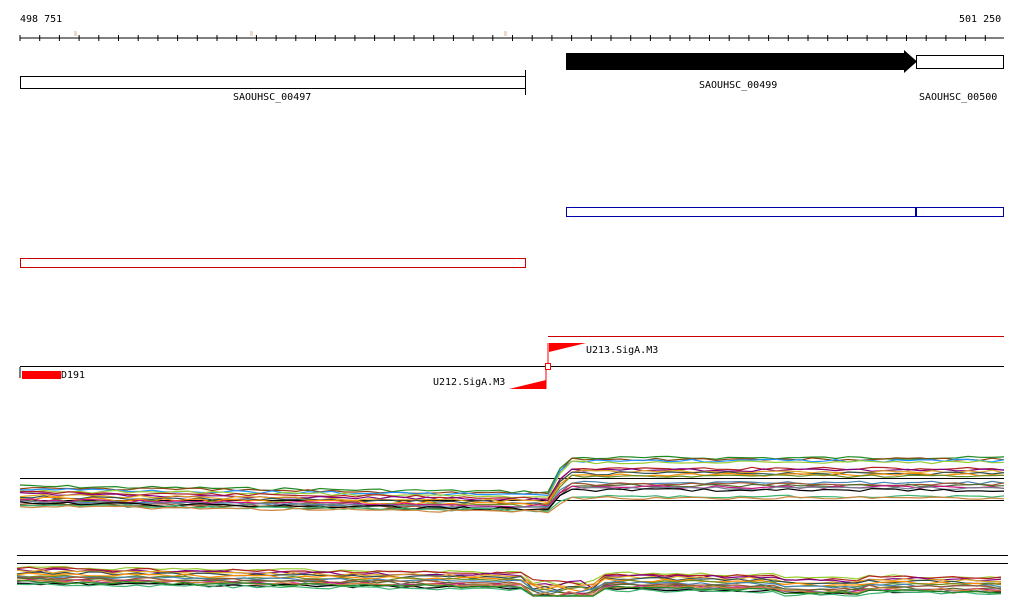  Describe the element at coordinates (272, 98) in the screenshot. I see `gene-label-saouhsc-00497: SAOUHSC_00497` at that location.